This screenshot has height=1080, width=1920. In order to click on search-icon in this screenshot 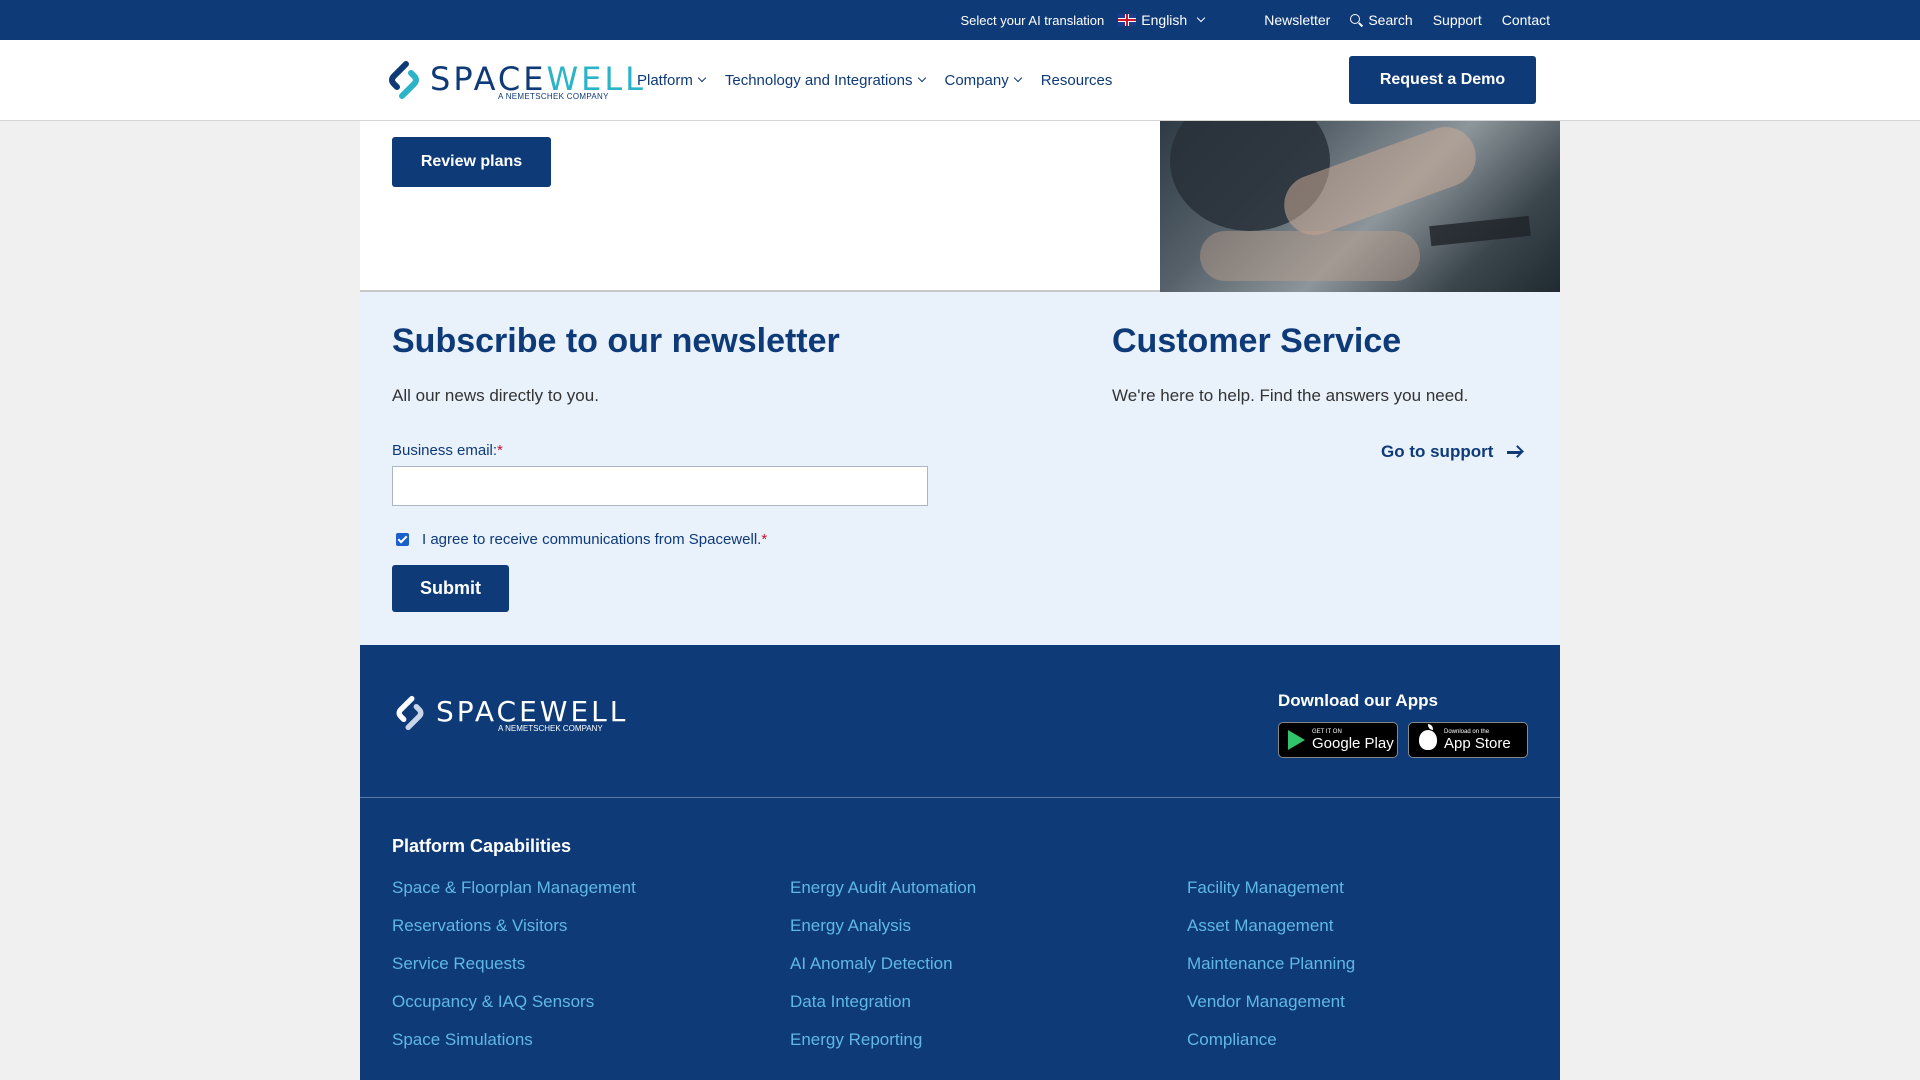, I will do `click(1356, 20)`.